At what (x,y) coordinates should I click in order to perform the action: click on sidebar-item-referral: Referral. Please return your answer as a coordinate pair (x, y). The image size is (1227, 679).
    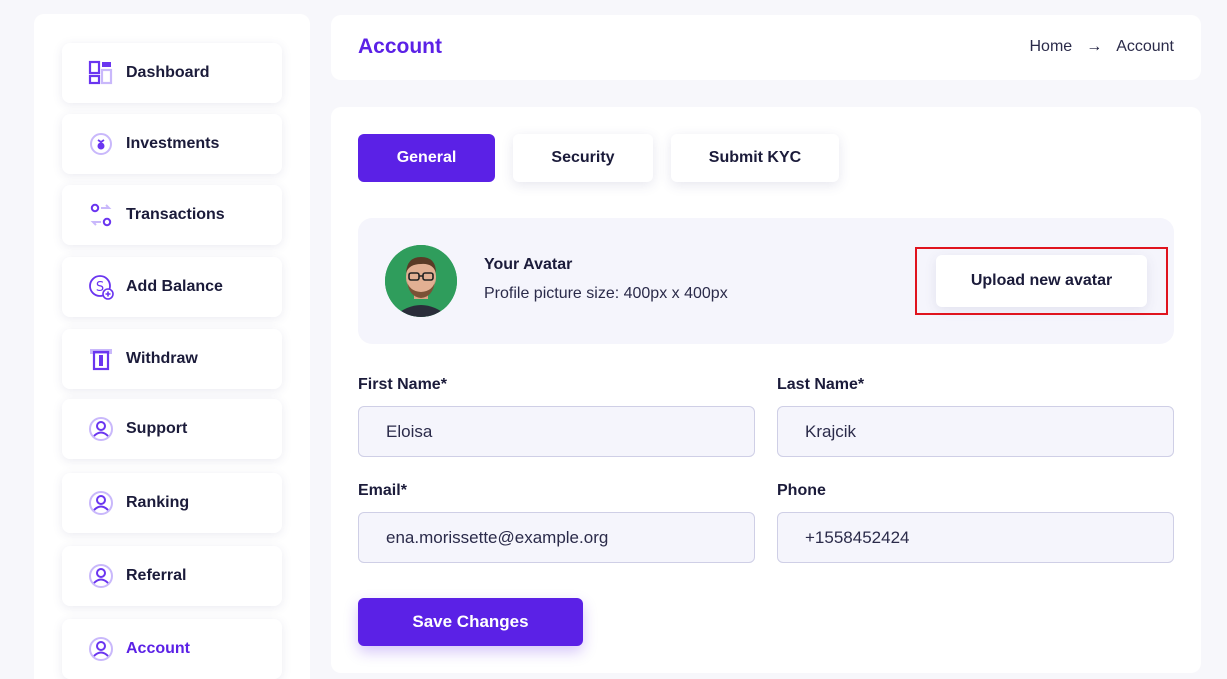
    Looking at the image, I should click on (172, 576).